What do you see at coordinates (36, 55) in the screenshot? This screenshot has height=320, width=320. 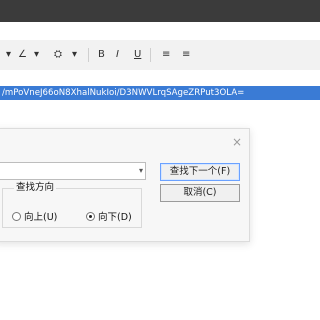 I see `pen-dropdown-icon: ▾` at bounding box center [36, 55].